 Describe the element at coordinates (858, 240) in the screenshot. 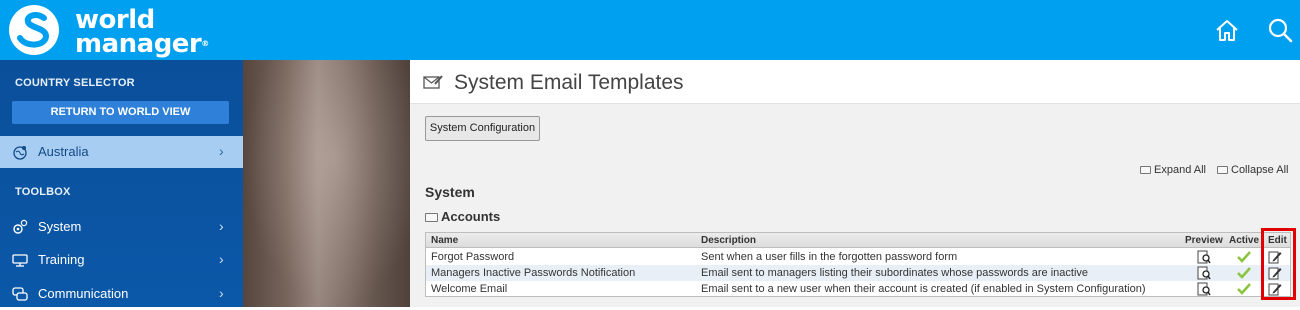

I see `table-header: Name Description Preview Active Edit` at that location.